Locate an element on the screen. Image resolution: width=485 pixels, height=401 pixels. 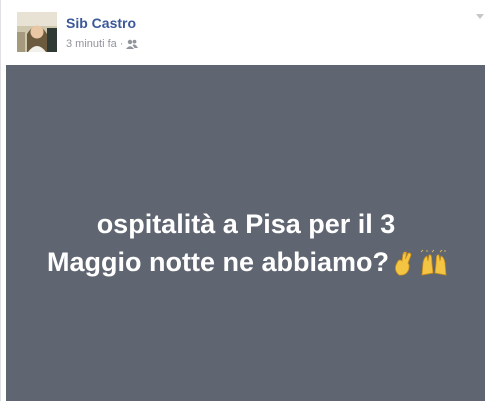
post-text-line-1: ospitalità a Pisa per il 3 is located at coordinates (246, 224).